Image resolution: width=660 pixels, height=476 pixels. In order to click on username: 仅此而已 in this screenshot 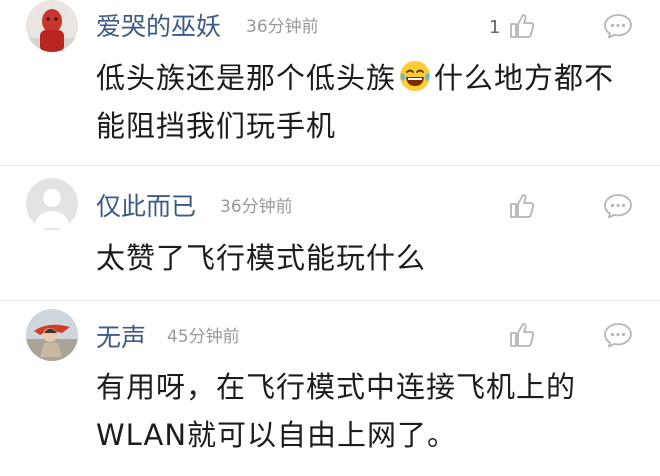, I will do `click(146, 206)`.